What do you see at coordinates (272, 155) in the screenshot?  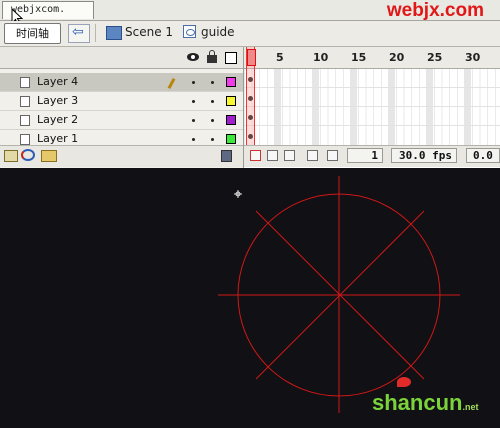 I see `onion-skin-icon` at bounding box center [272, 155].